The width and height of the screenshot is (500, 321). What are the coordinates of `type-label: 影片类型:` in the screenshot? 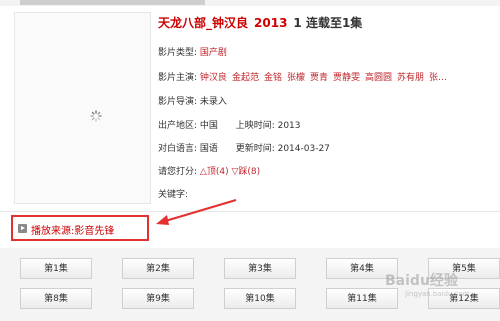 It's located at (178, 53).